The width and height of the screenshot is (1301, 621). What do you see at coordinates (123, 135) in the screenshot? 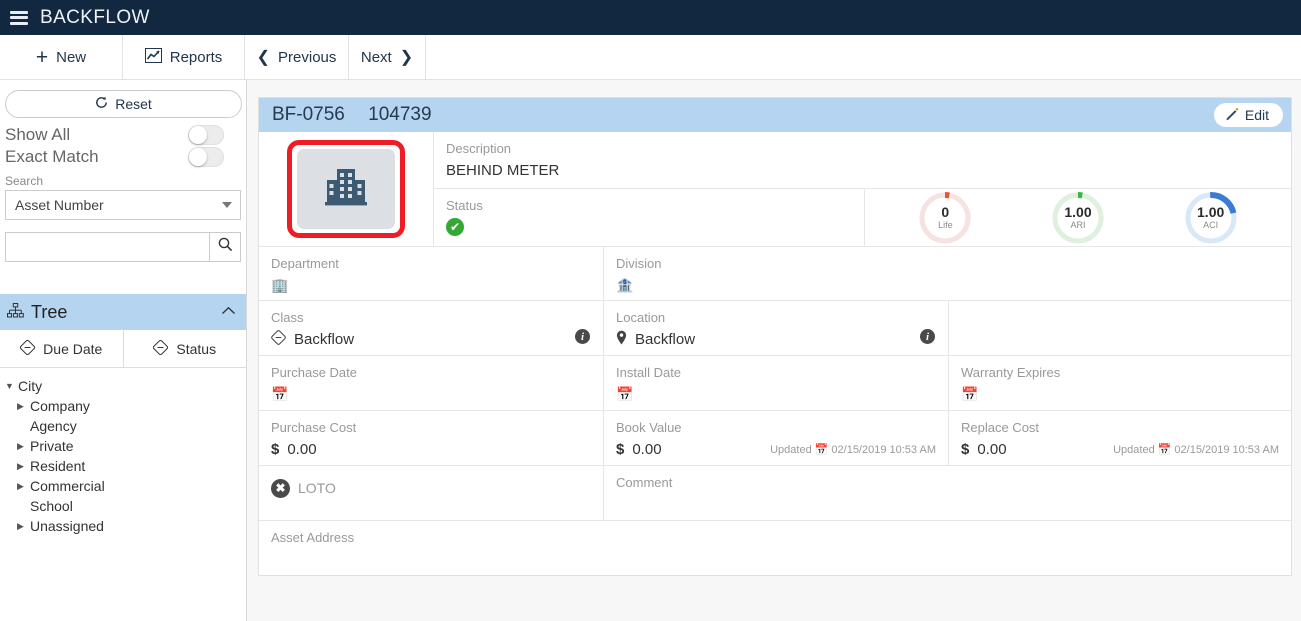
I see `show-all-row: Show All` at bounding box center [123, 135].